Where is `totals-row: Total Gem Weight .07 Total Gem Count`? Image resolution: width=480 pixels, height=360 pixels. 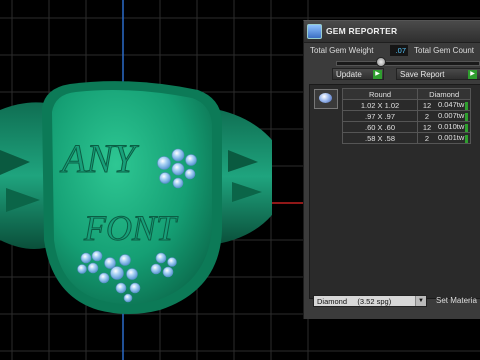 totals-row: Total Gem Weight .07 Total Gem Count is located at coordinates (392, 51).